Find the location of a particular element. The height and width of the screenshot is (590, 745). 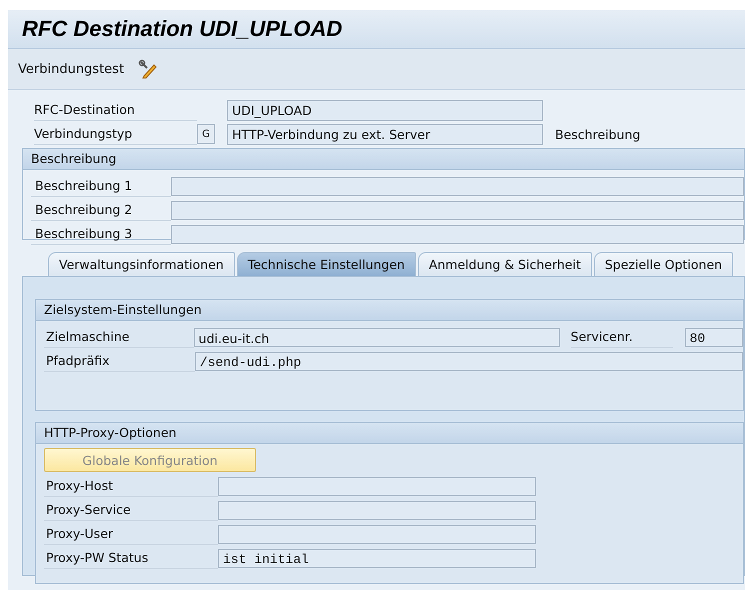

type-field: HTTP-Verbindung zu ext. Server is located at coordinates (385, 134).